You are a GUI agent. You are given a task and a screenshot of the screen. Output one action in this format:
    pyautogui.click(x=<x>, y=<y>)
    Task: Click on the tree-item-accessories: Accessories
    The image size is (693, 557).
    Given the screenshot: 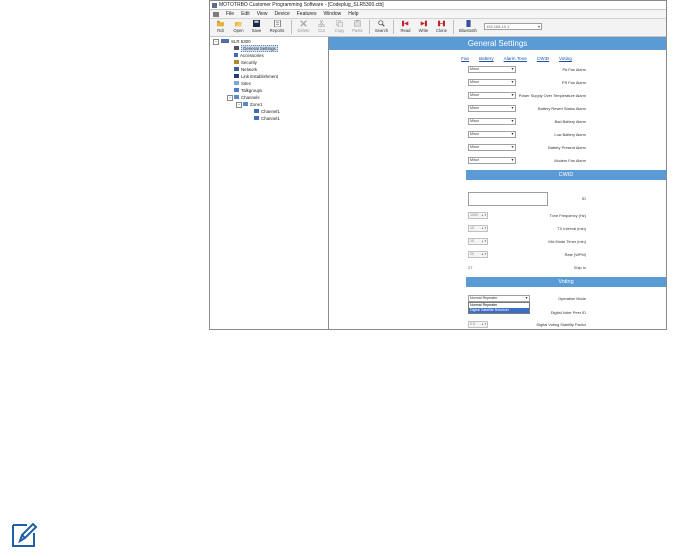 What is the action you would take?
    pyautogui.click(x=249, y=55)
    